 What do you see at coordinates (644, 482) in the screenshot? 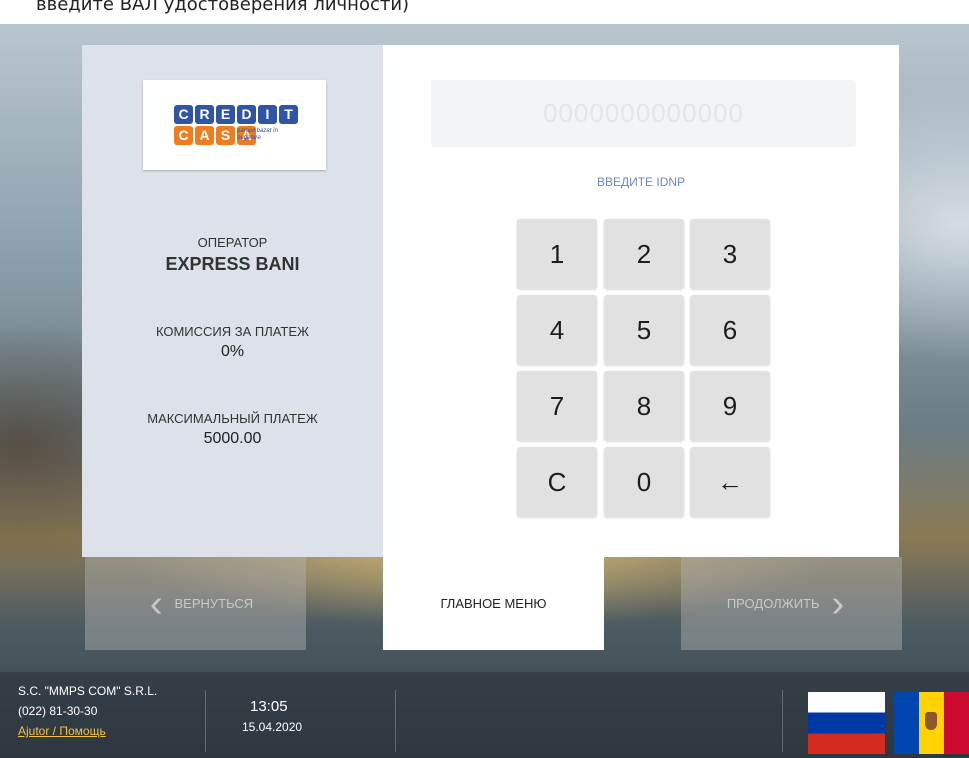
I see `key-0: 0` at bounding box center [644, 482].